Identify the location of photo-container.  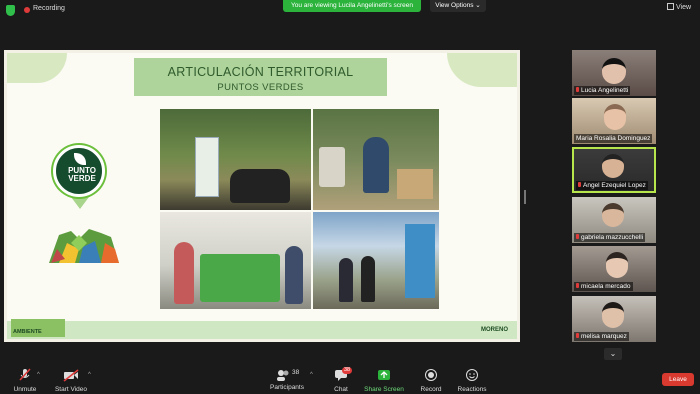
(235, 260).